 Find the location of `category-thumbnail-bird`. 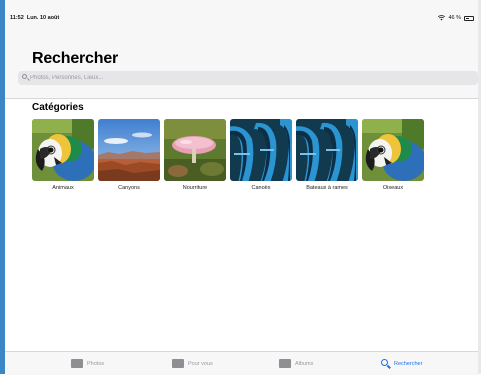

category-thumbnail-bird is located at coordinates (393, 150).